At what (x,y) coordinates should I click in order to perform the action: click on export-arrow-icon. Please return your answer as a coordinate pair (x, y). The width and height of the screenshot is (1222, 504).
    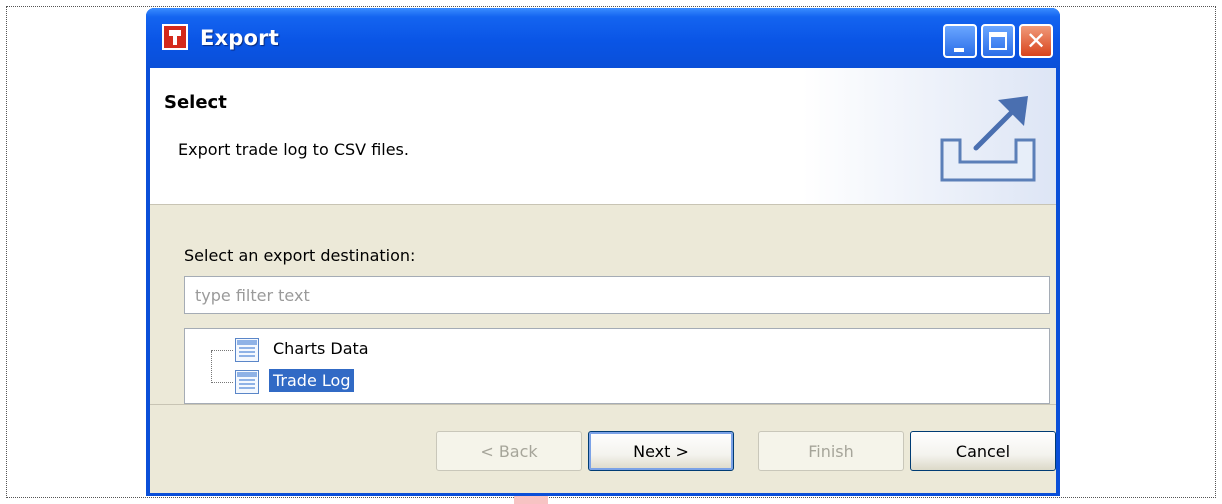
    Looking at the image, I should click on (988, 139).